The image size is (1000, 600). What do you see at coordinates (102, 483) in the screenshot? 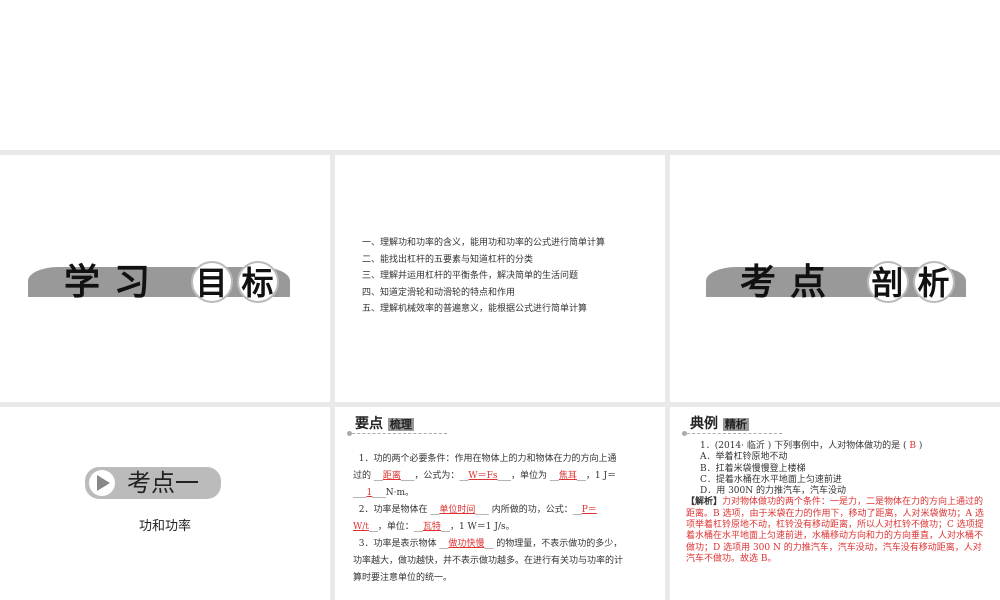
I see `play-icon` at bounding box center [102, 483].